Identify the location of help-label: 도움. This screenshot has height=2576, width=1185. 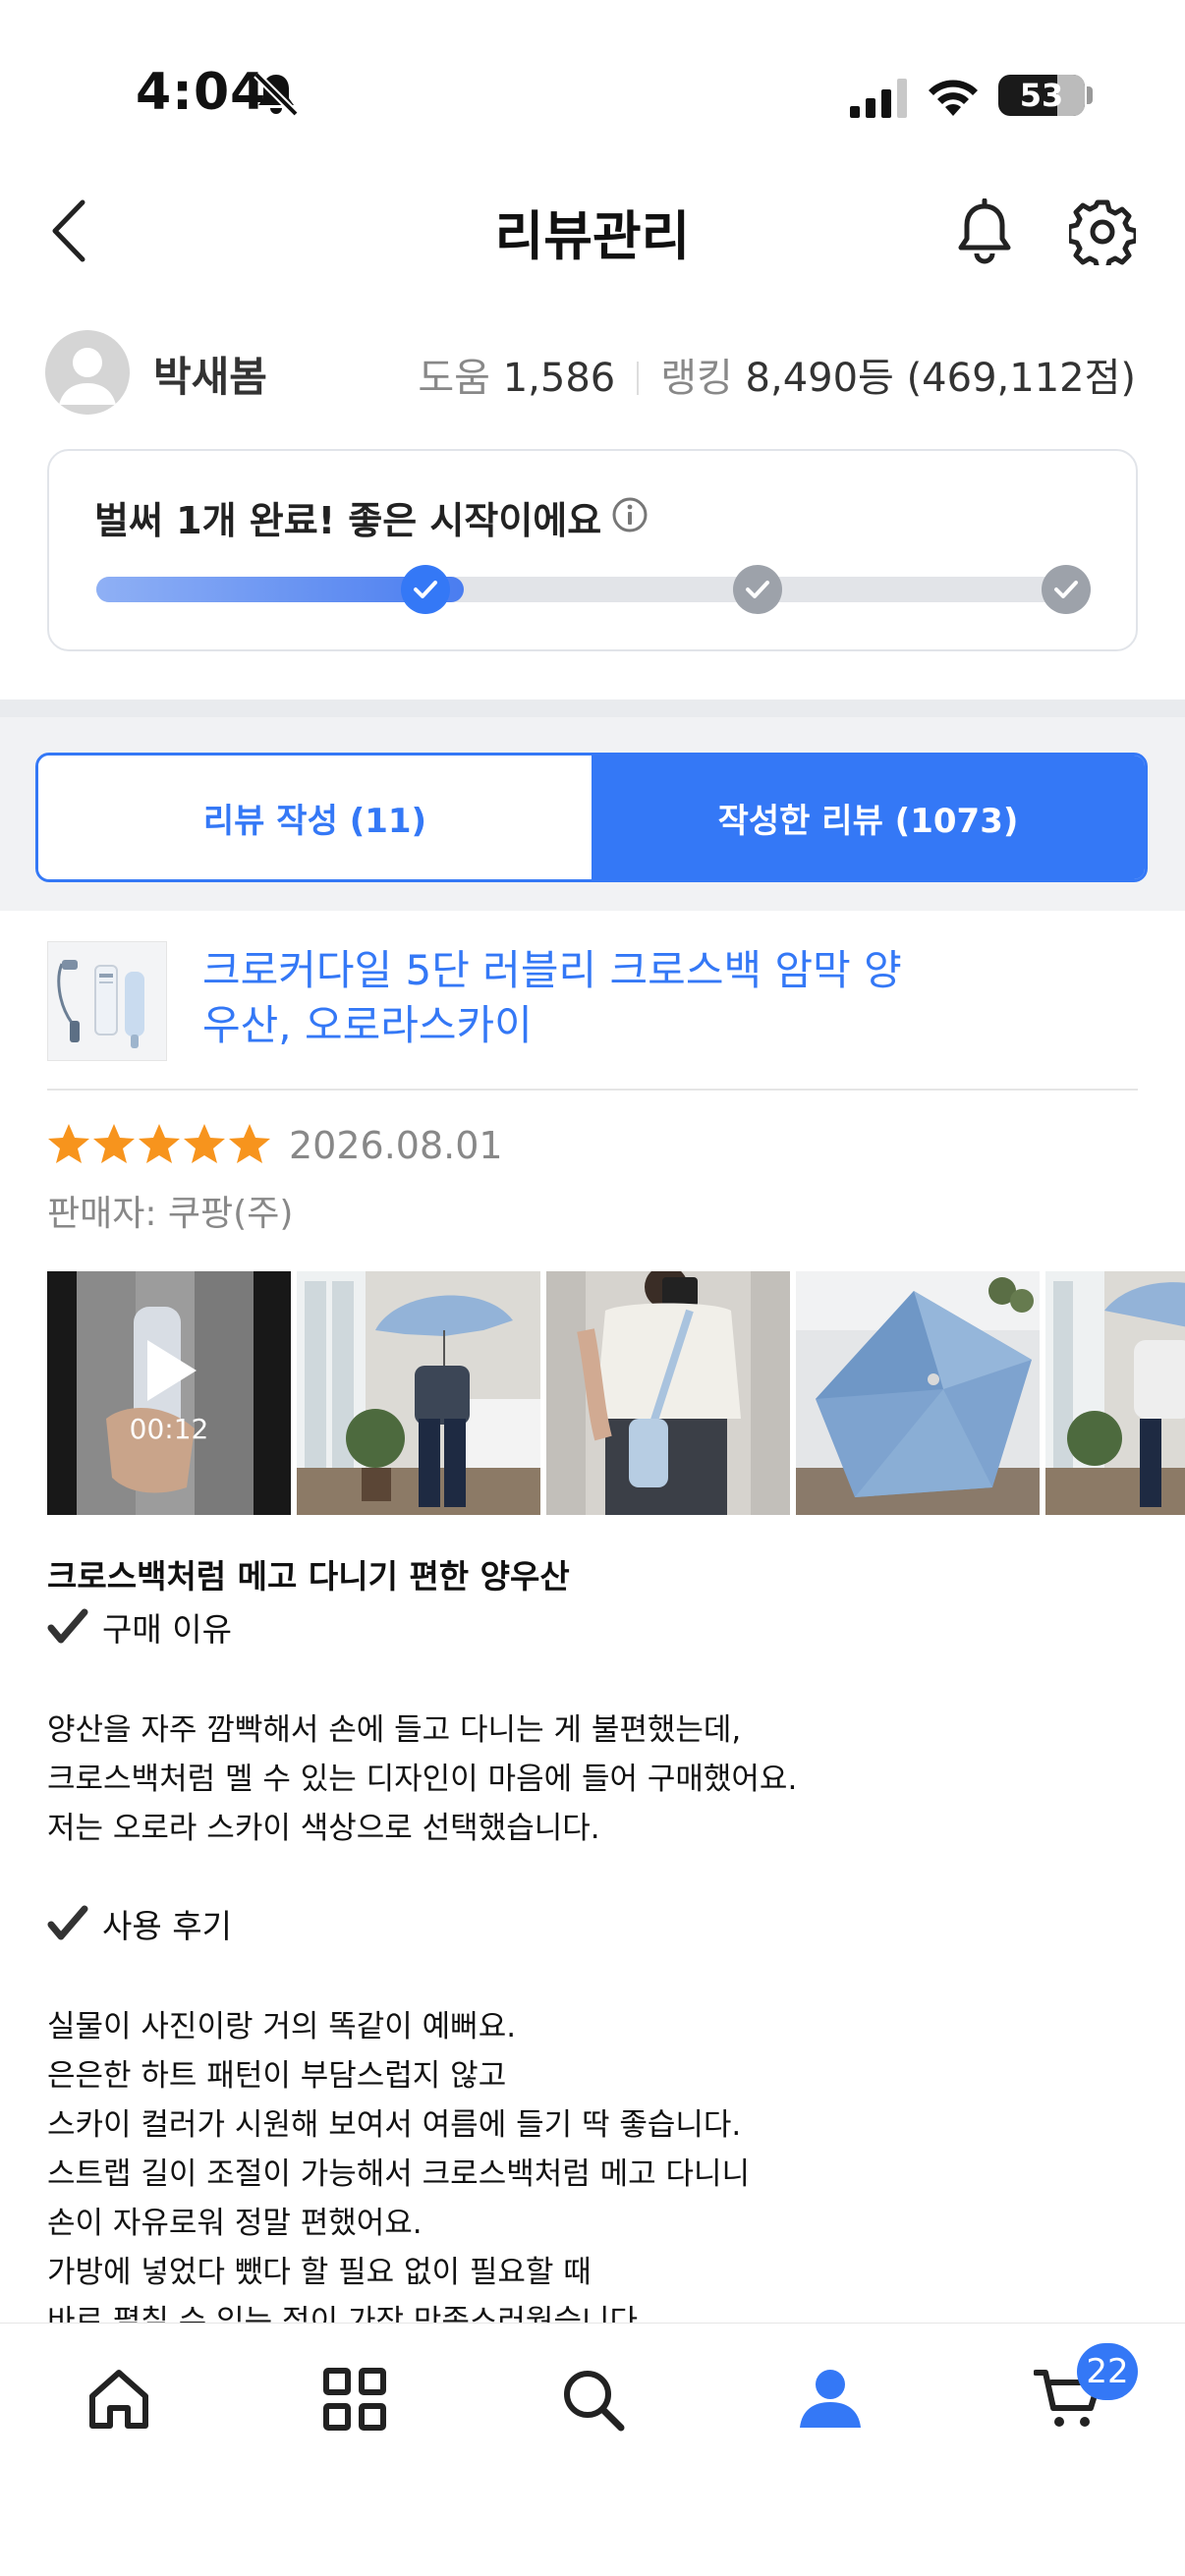
(454, 378).